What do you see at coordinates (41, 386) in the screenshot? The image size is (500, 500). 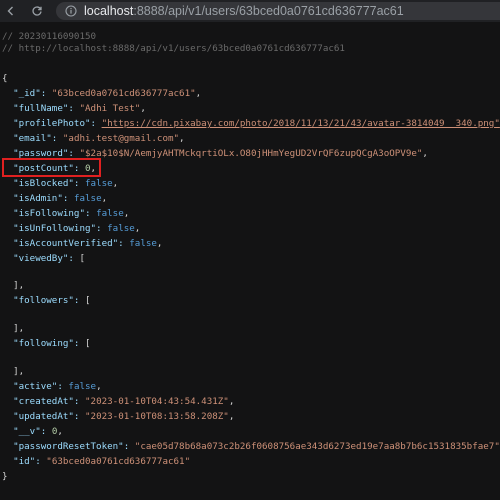 I see `json-key: "active":` at bounding box center [41, 386].